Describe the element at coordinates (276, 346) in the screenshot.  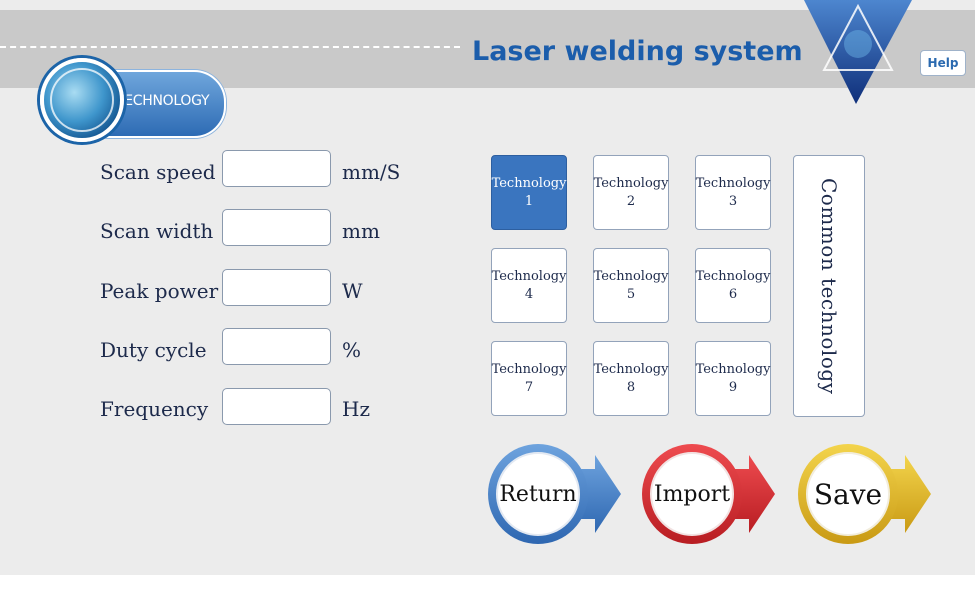
I see `duty-cycle-input` at that location.